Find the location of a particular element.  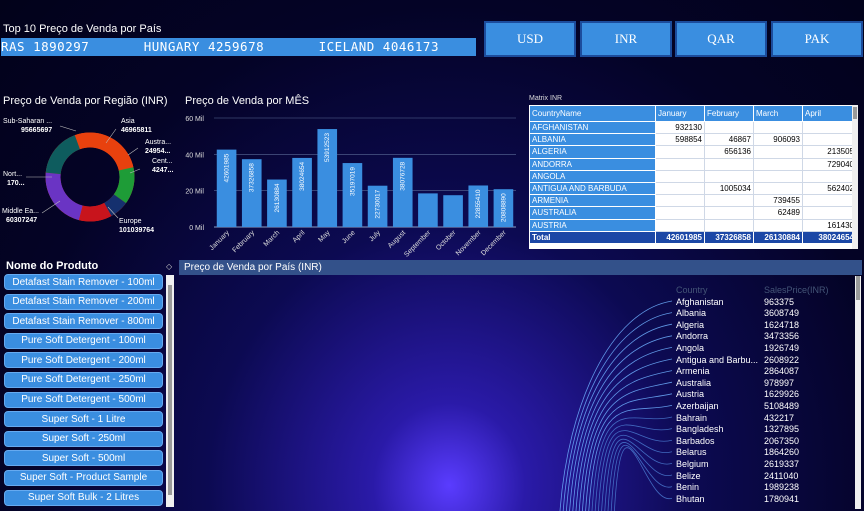

country-scrollbar is located at coordinates (858, 392).